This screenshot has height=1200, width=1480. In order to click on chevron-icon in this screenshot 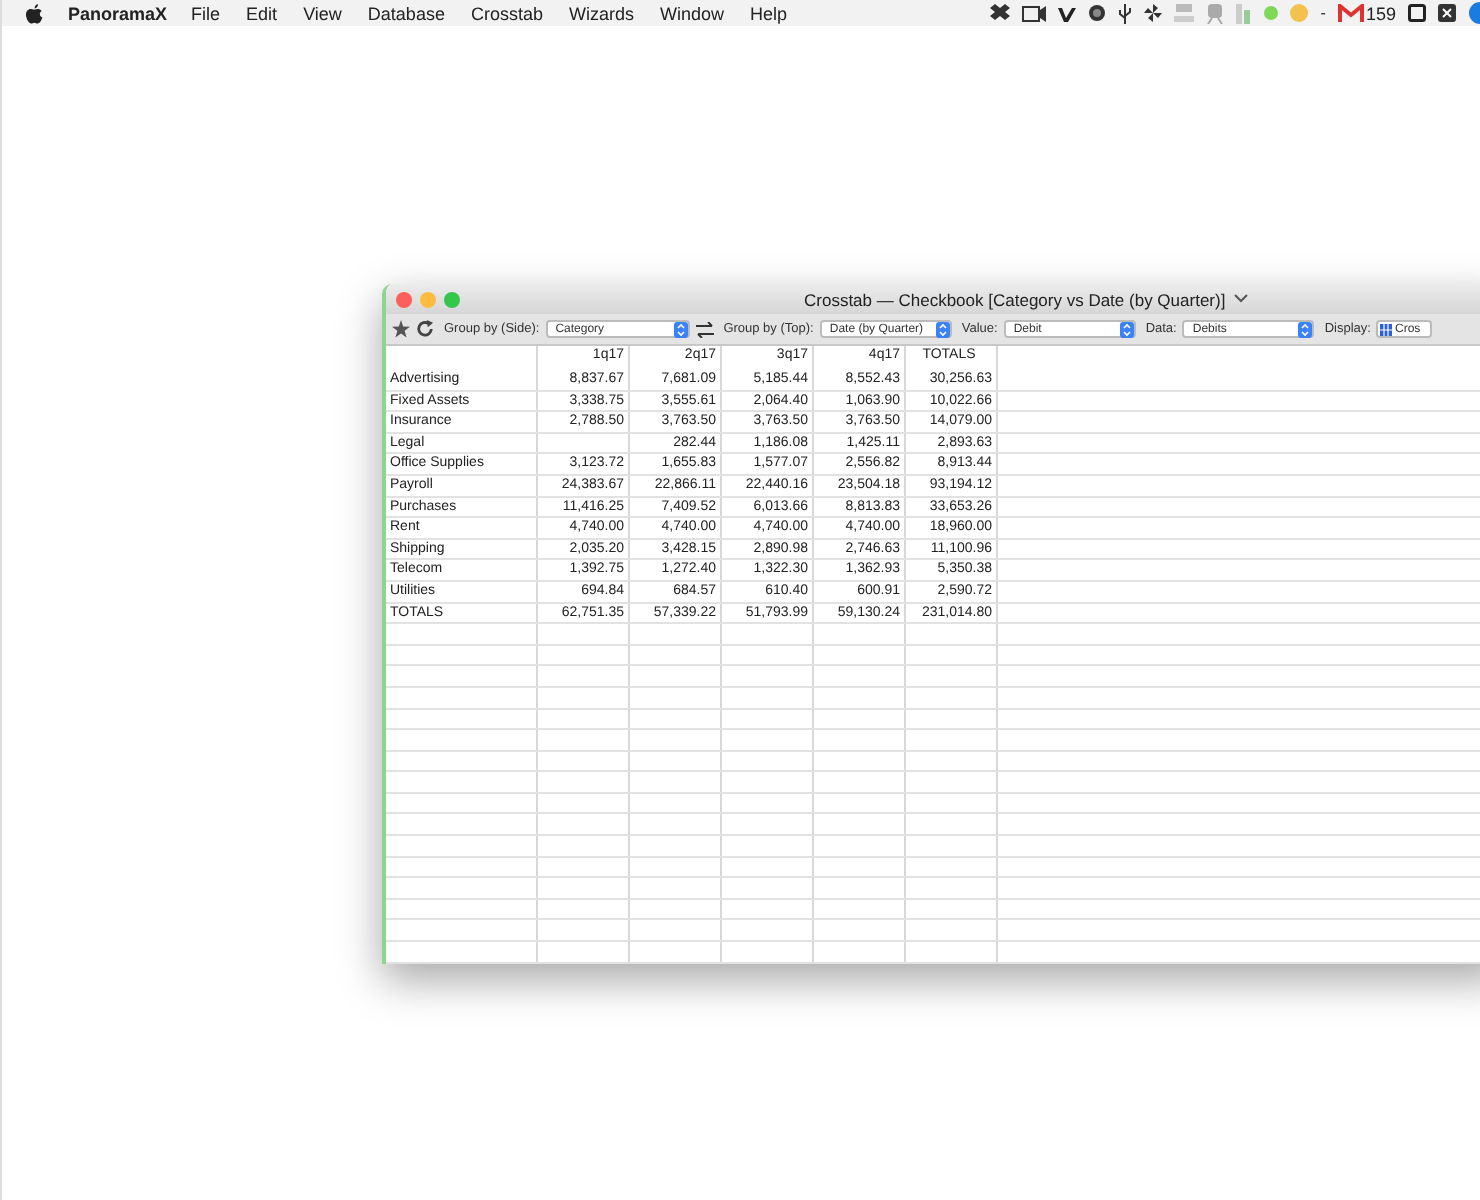, I will do `click(1240, 299)`.